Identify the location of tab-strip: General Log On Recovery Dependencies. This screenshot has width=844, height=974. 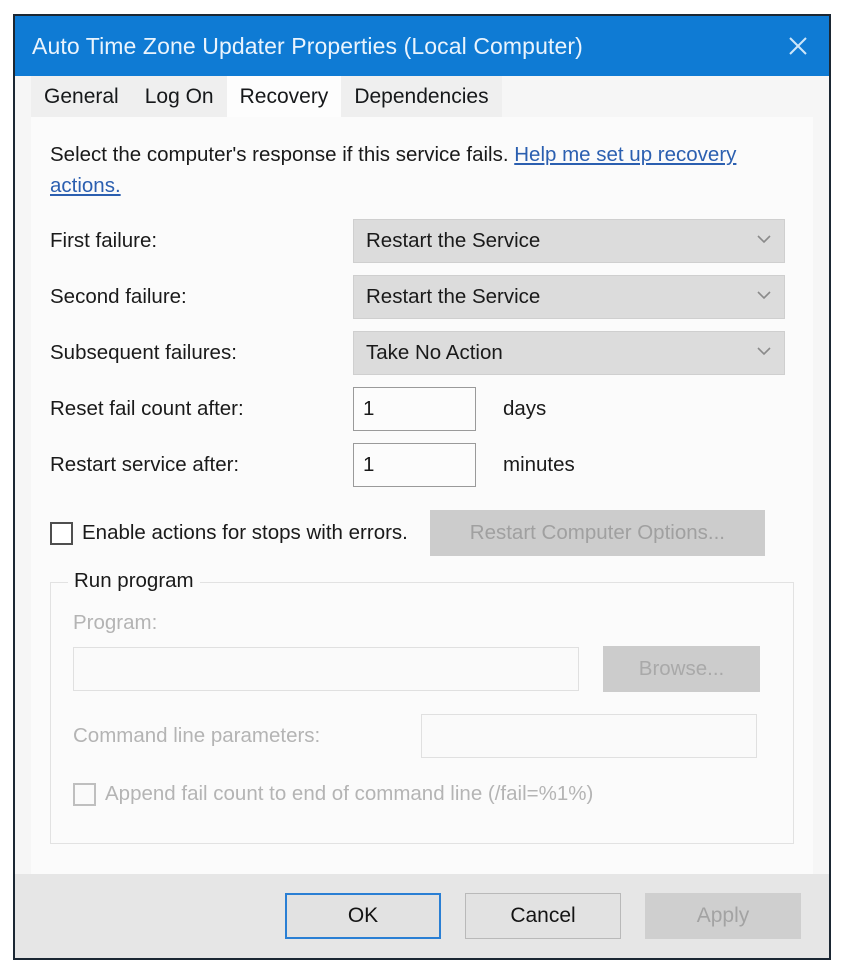
(422, 96).